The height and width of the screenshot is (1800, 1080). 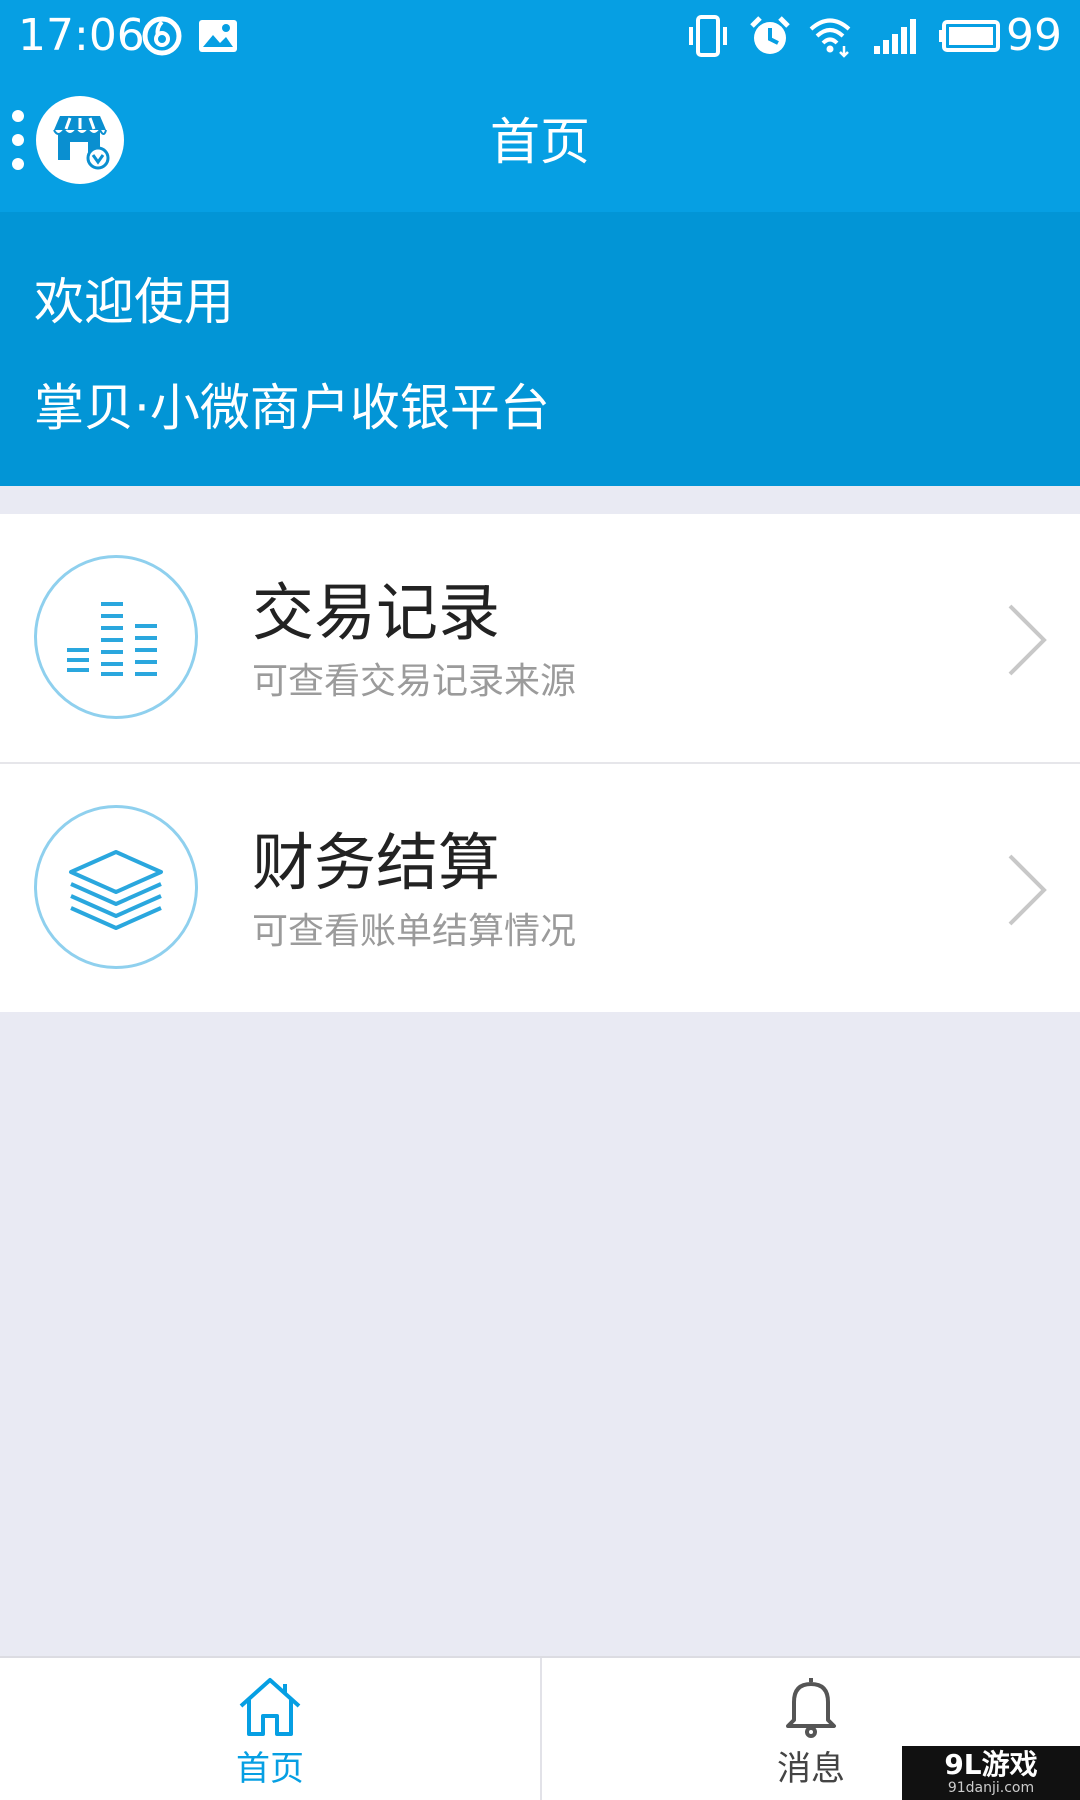 What do you see at coordinates (770, 35) in the screenshot?
I see `alarm-icon` at bounding box center [770, 35].